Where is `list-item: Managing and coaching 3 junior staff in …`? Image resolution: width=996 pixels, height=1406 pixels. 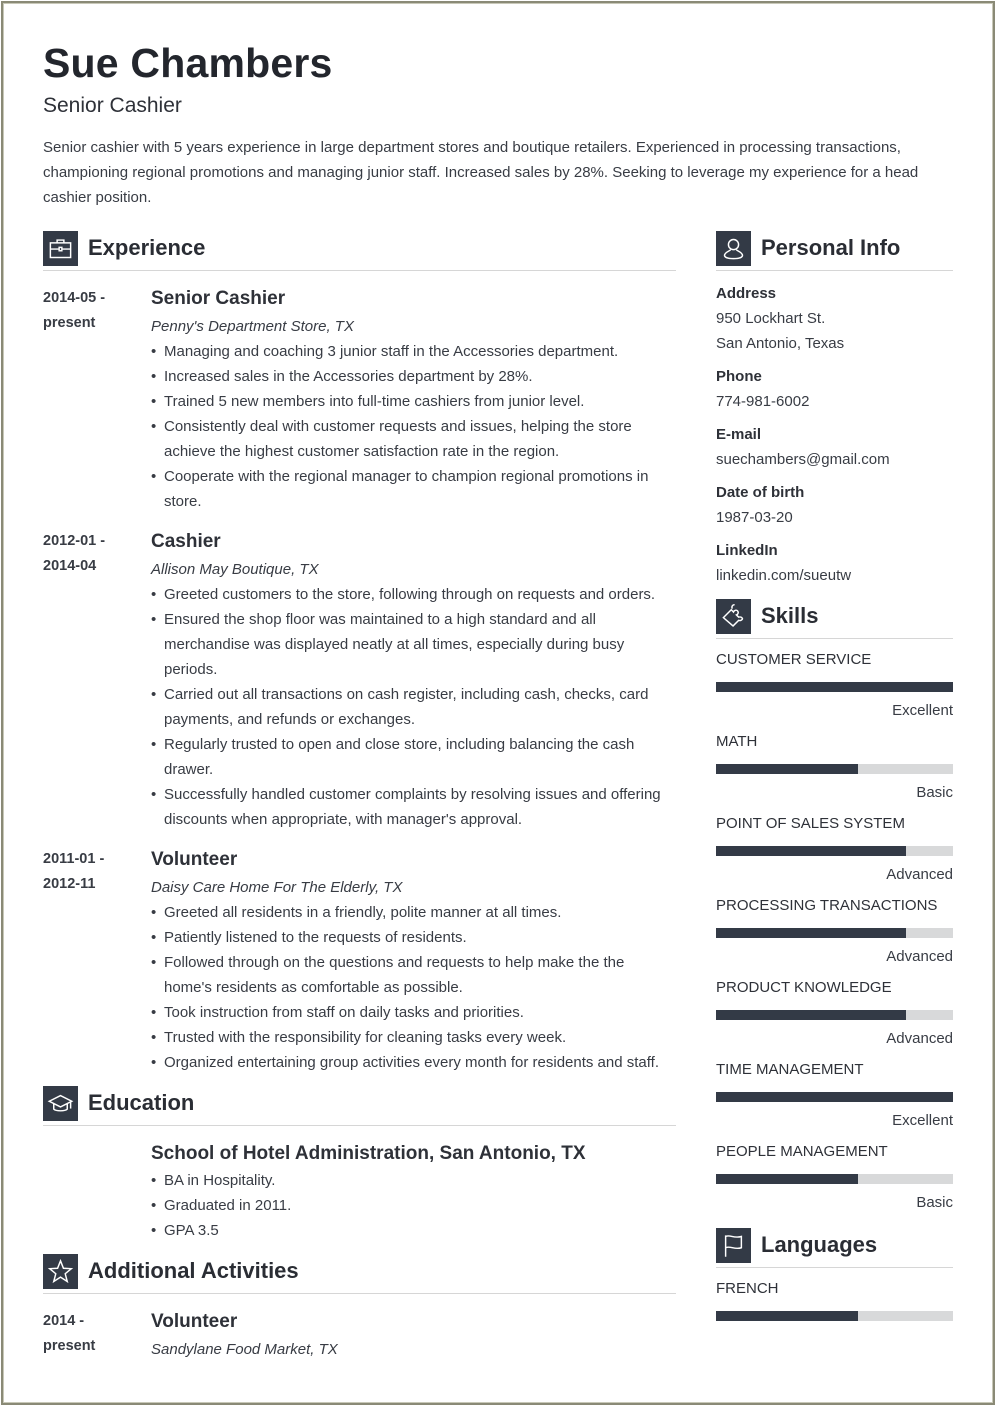
list-item: Managing and coaching 3 junior staff in … is located at coordinates (413, 351).